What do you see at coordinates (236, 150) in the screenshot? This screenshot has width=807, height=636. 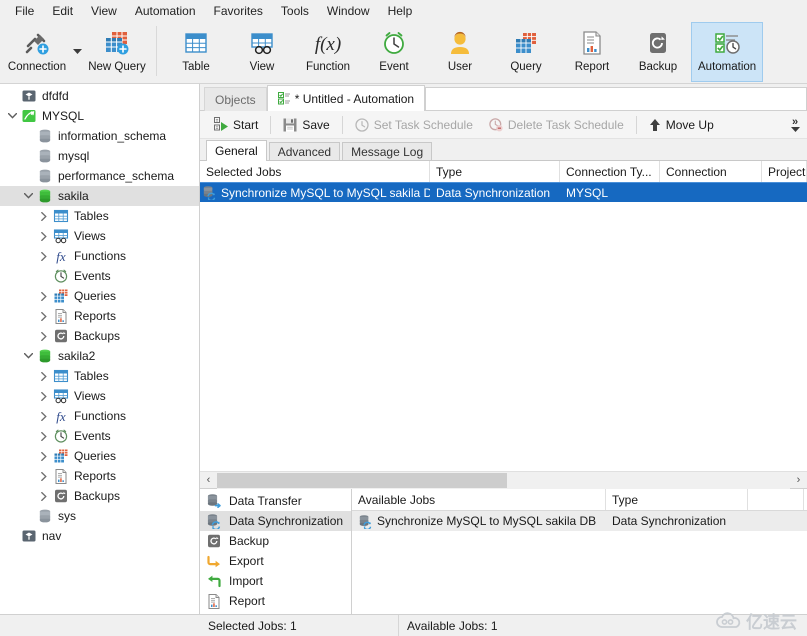 I see `tab-general: General` at bounding box center [236, 150].